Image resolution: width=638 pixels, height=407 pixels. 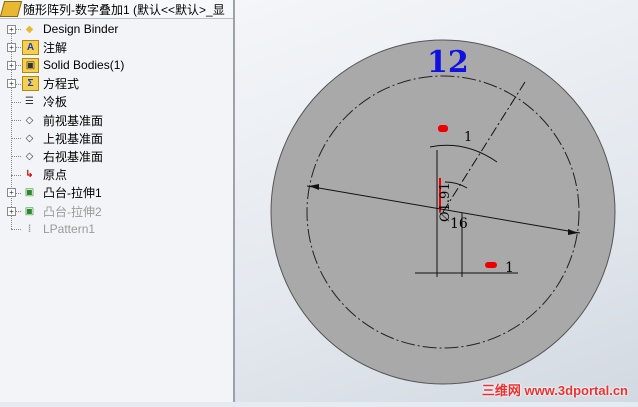 I want to click on watermark: 三维网 www.3dportal.cn, so click(x=554, y=390).